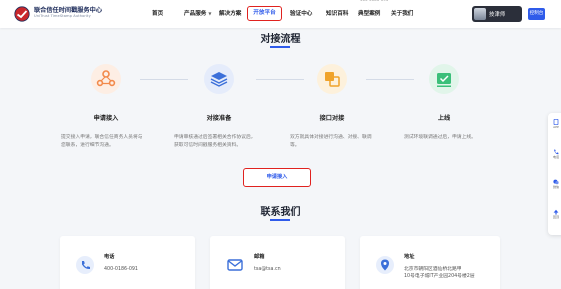  I want to click on flow-title: 对接流程, so click(280, 39).